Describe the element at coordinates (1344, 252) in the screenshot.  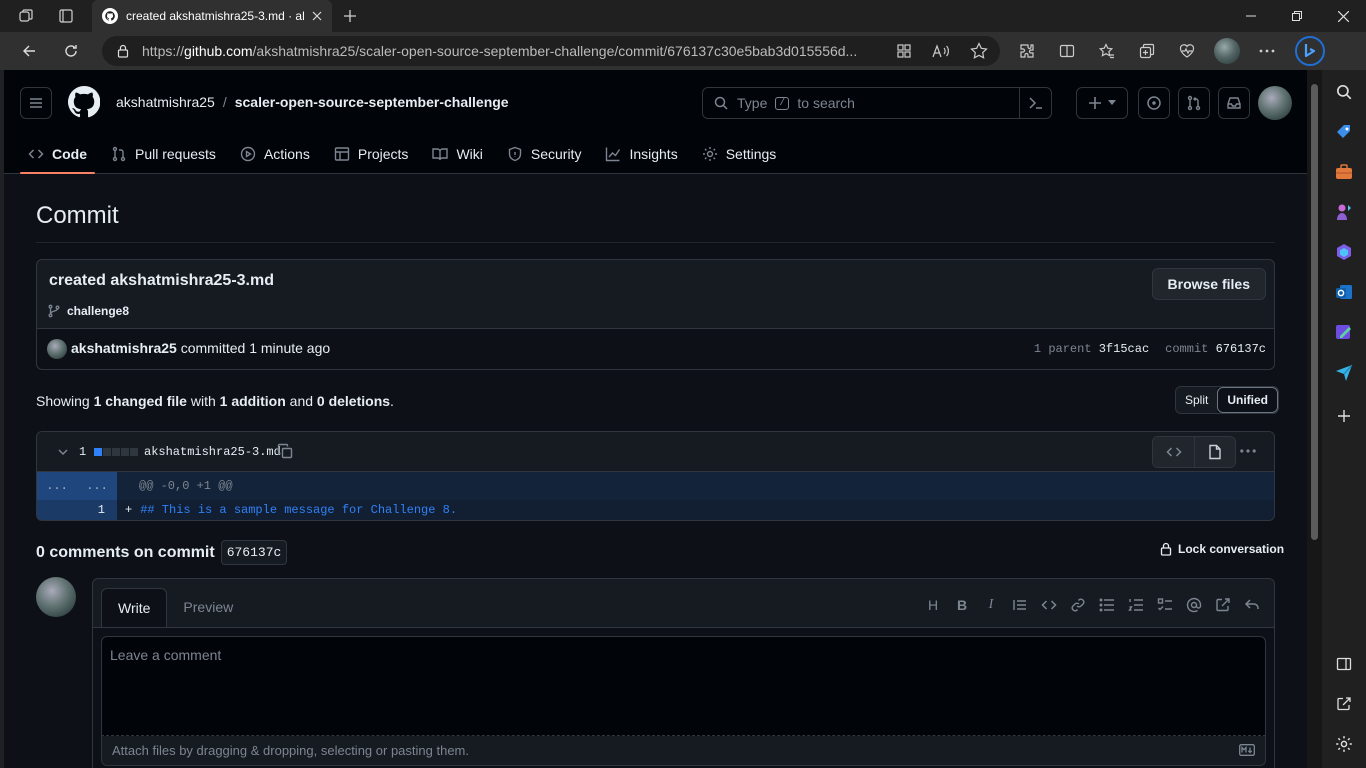
I see `sidebar-copilot-icon` at that location.